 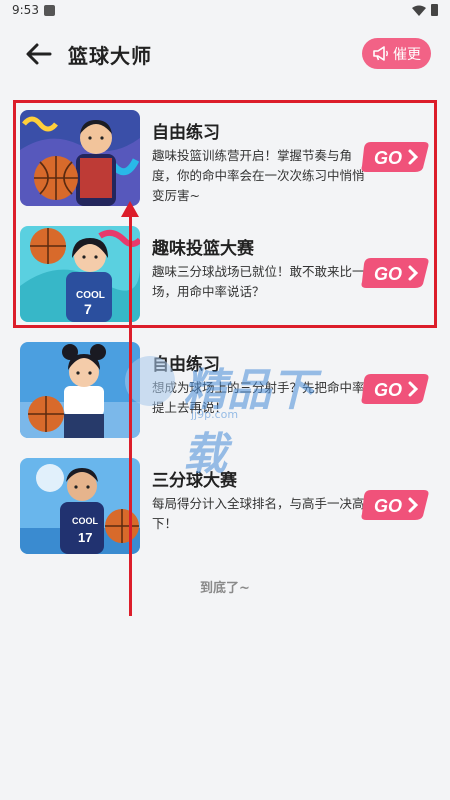 I want to click on watermark: 精品下载 jj9p.com, so click(x=240, y=416).